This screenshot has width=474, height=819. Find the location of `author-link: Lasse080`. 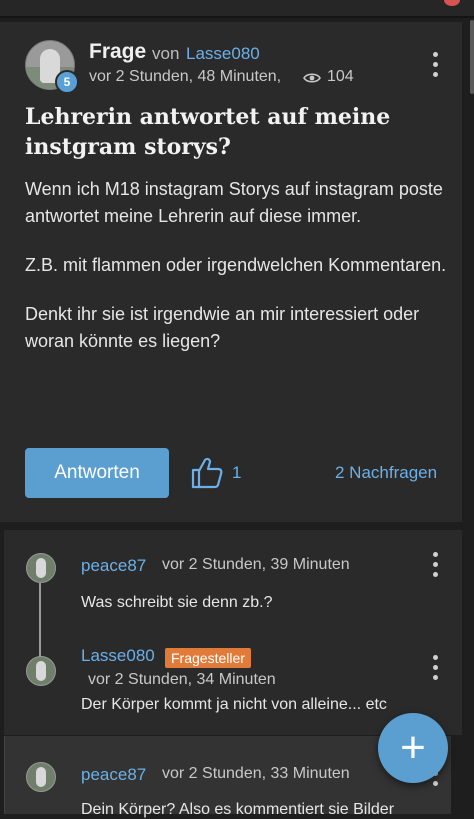

author-link: Lasse080 is located at coordinates (223, 54).